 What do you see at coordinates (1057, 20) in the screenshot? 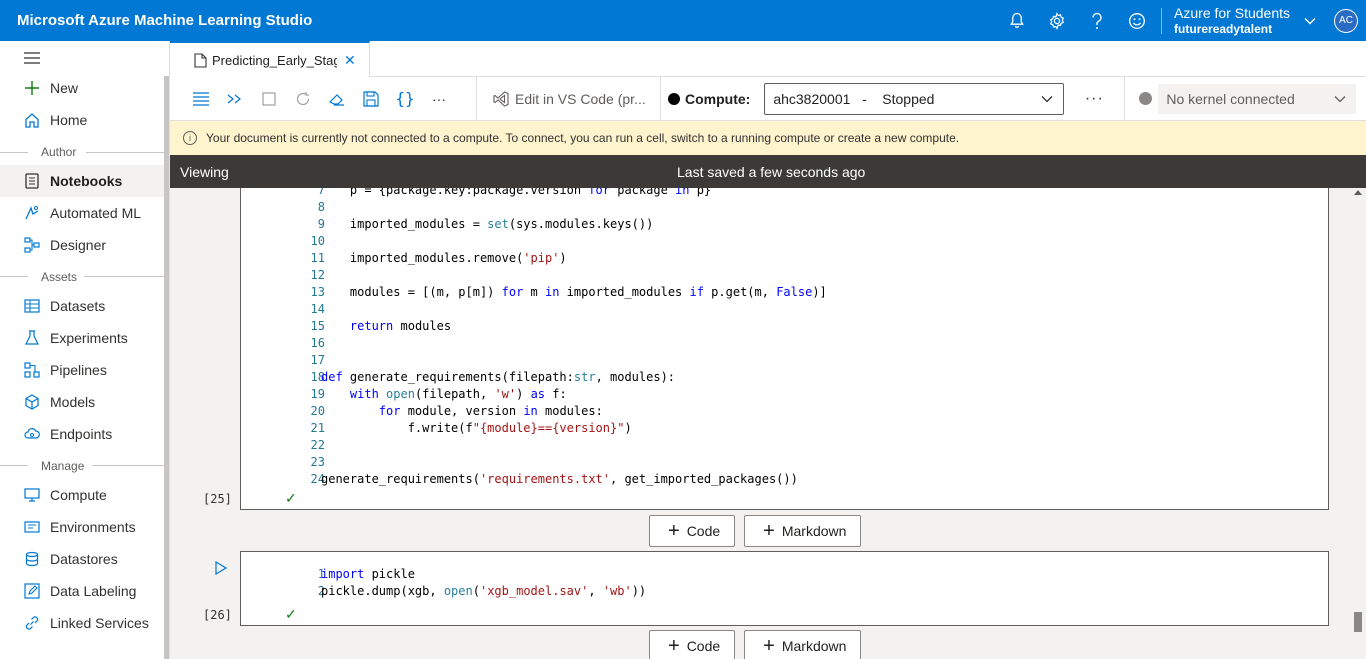
I see `gear-icon` at bounding box center [1057, 20].